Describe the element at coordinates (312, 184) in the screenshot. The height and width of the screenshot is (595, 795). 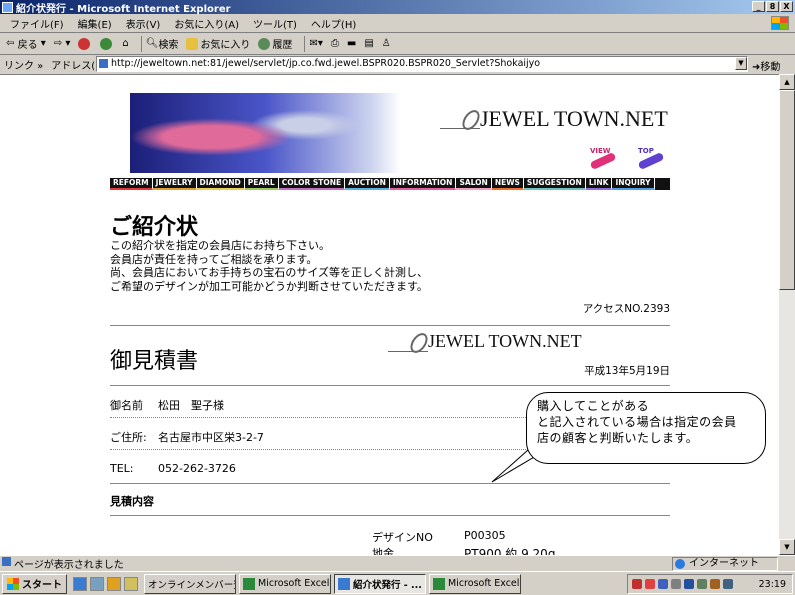
I see `nav-item-color-stone: COLOR STONE` at that location.